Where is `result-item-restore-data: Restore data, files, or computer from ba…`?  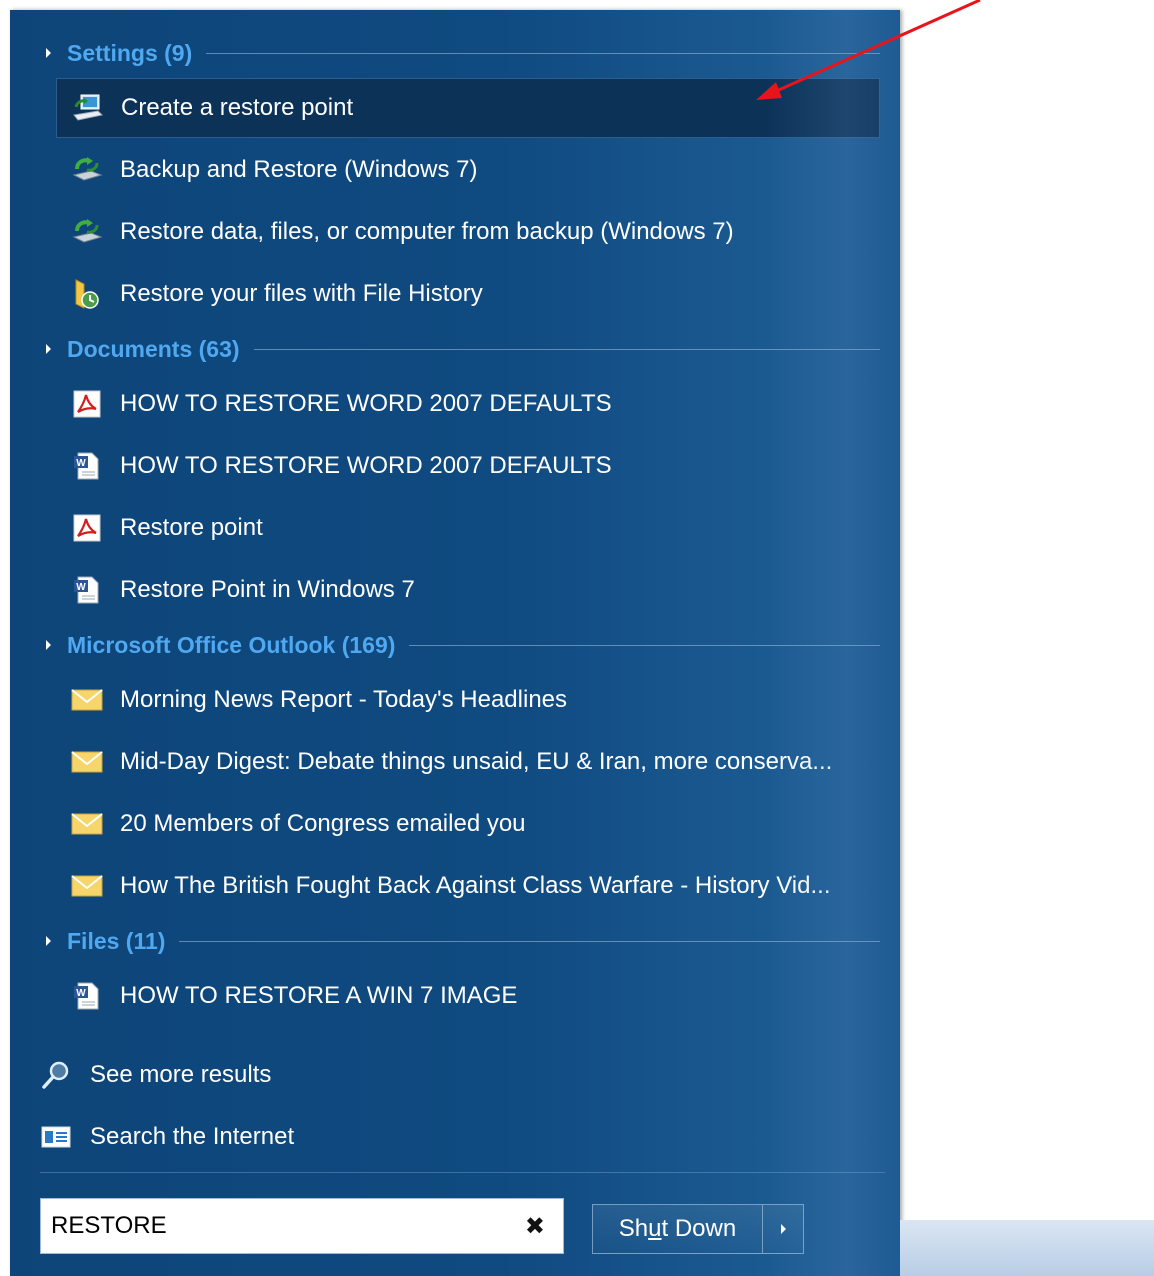
result-item-restore-data: Restore data, files, or computer from ba… is located at coordinates (468, 232).